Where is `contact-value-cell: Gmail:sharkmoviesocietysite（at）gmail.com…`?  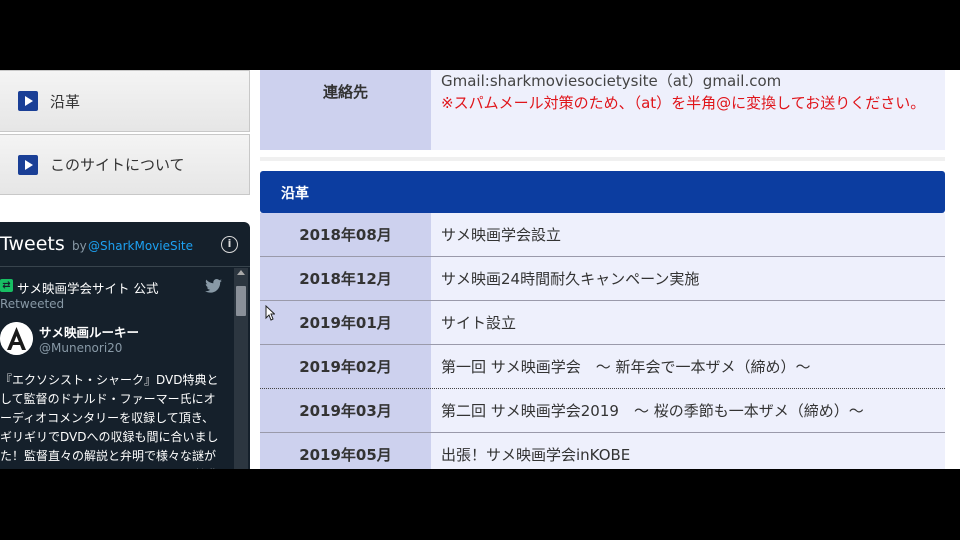
contact-value-cell: Gmail:sharkmoviesocietysite（at）gmail.com… is located at coordinates (688, 110).